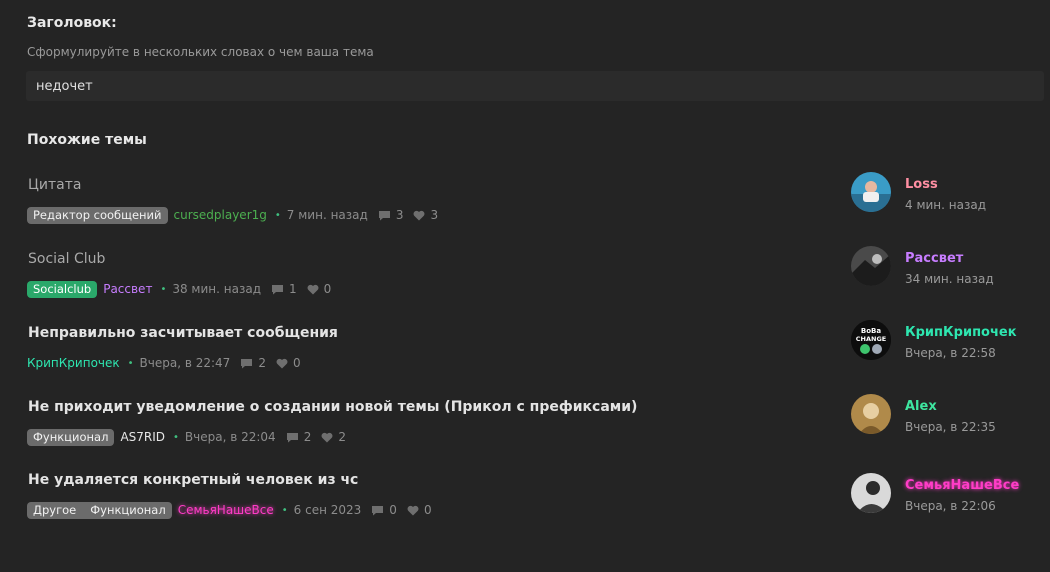 The image size is (1050, 572). What do you see at coordinates (216, 289) in the screenshot?
I see `thread-start-time: 38 мин. назад` at bounding box center [216, 289].